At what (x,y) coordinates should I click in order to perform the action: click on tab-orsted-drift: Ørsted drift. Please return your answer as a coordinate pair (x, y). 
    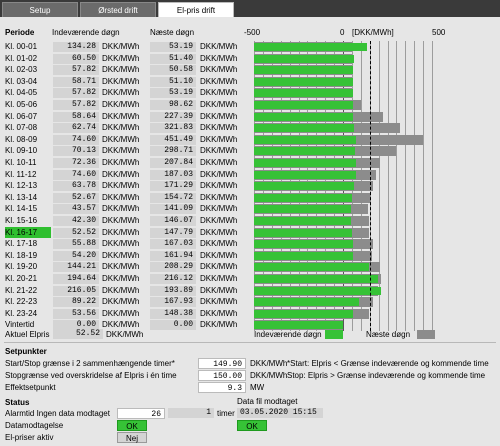
    Looking at the image, I should click on (118, 9).